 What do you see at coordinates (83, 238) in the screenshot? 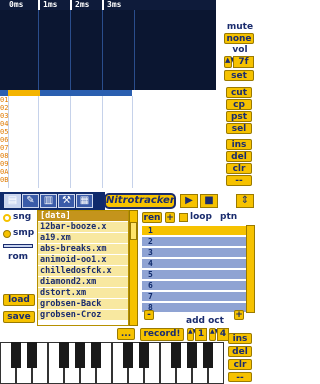
I see `file-item: a19.xm` at bounding box center [83, 238].